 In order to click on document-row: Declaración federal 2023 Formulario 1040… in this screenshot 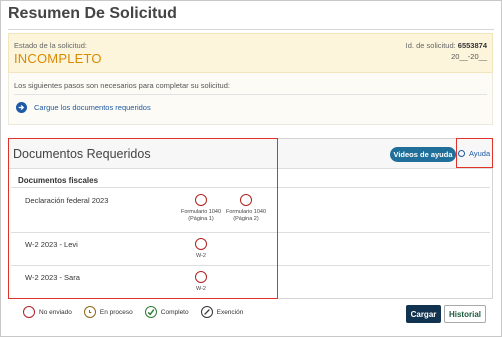, I will do `click(250, 209)`.